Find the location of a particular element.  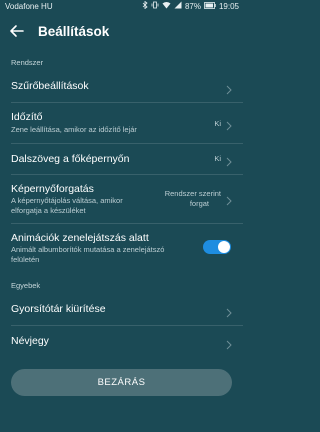

item-title: Képernyőforgatás is located at coordinates (52, 189).